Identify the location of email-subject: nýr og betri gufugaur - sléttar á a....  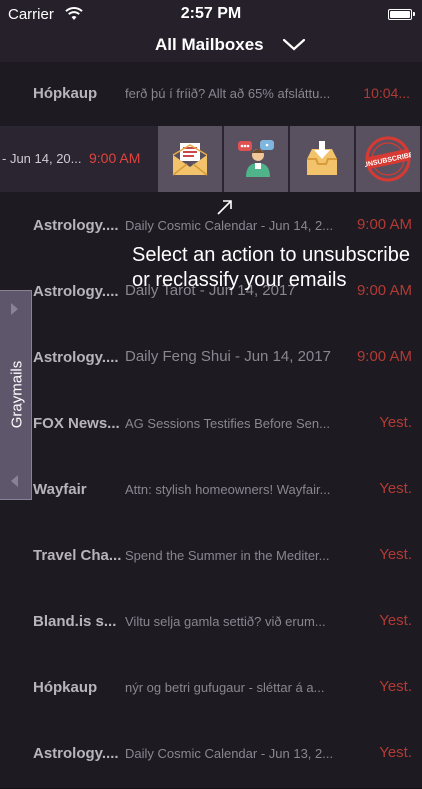
(225, 687).